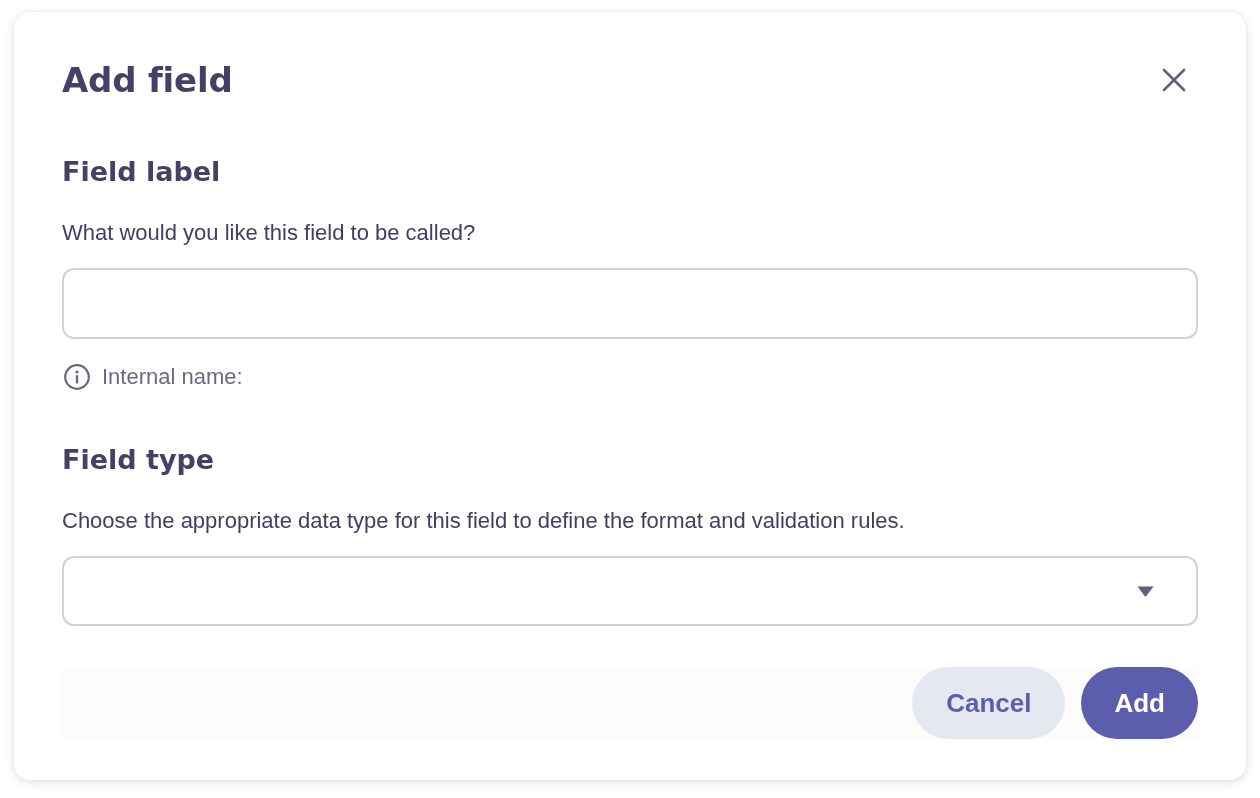 Image resolution: width=1260 pixels, height=798 pixels. Describe the element at coordinates (147, 80) in the screenshot. I see `dialog-title: Add field` at that location.